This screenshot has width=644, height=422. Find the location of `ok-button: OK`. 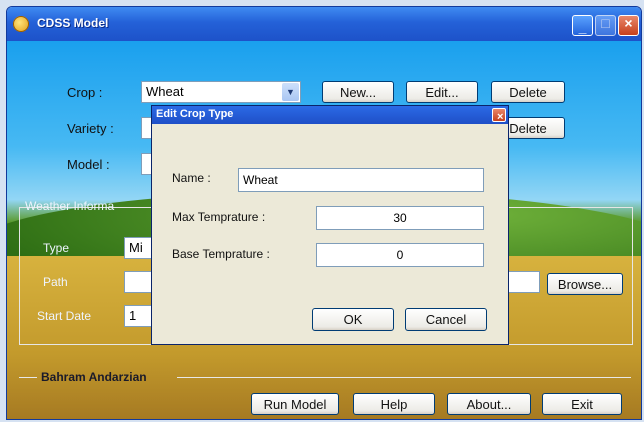

ok-button: OK is located at coordinates (353, 319).